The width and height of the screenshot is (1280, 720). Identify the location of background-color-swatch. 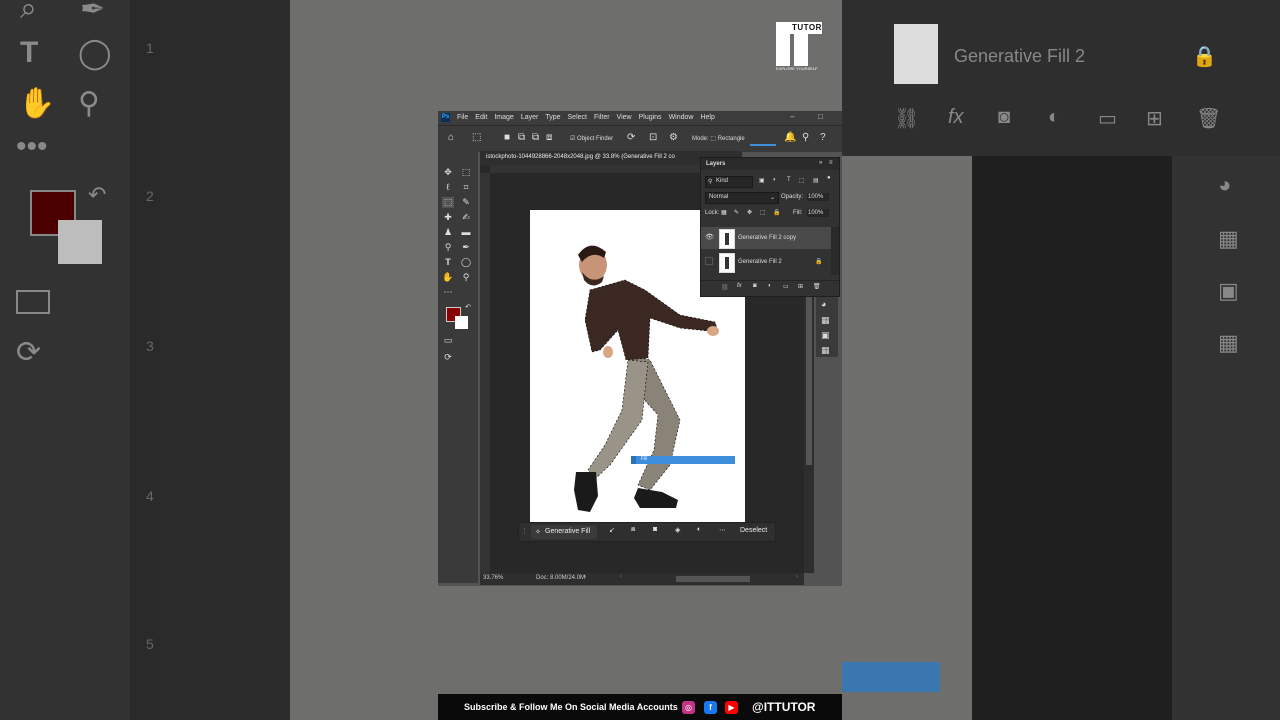
(461, 322).